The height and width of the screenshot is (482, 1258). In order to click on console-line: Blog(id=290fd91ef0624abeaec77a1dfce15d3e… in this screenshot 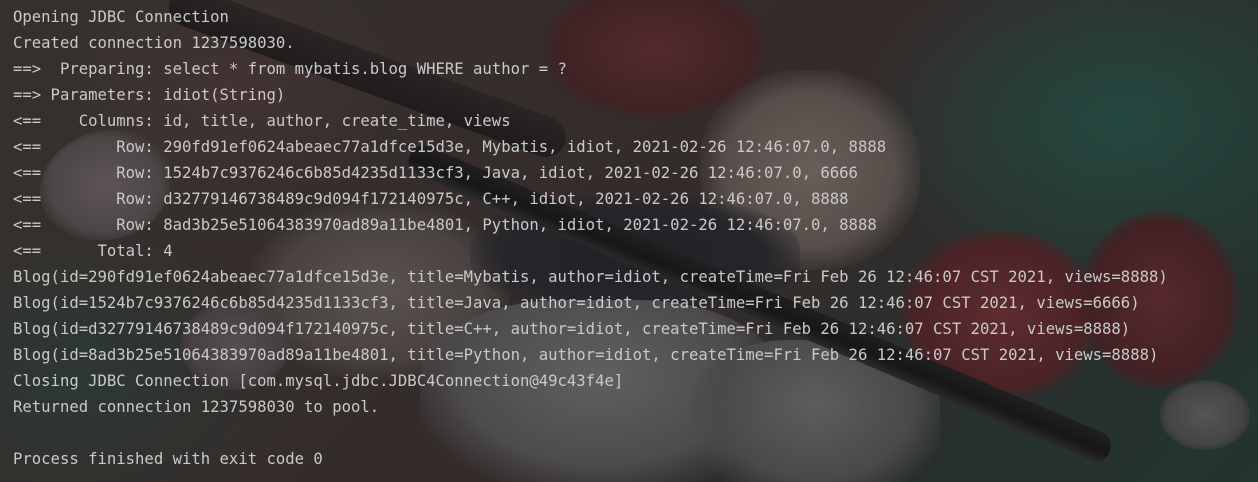, I will do `click(590, 277)`.